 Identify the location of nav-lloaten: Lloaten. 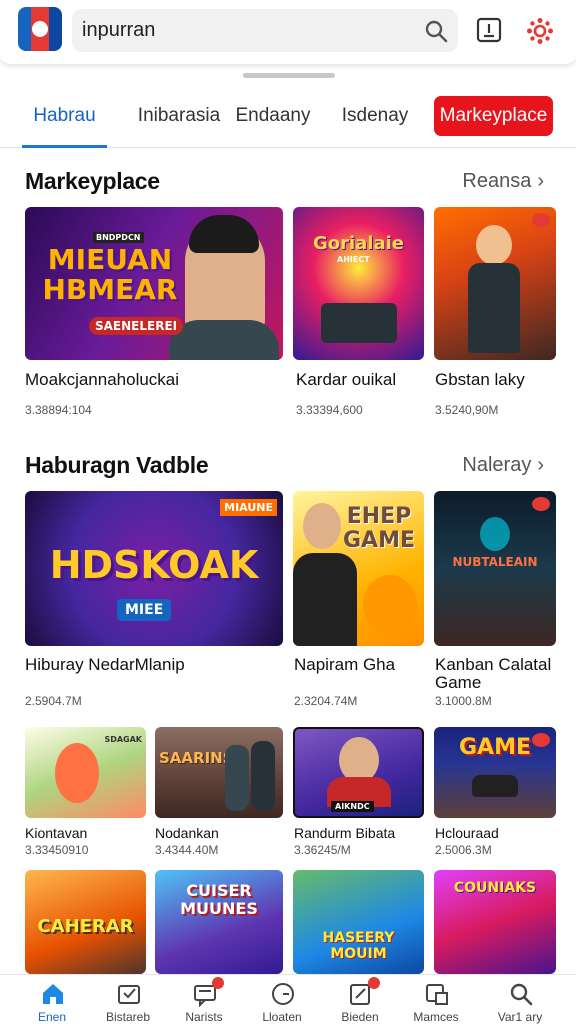
(282, 999).